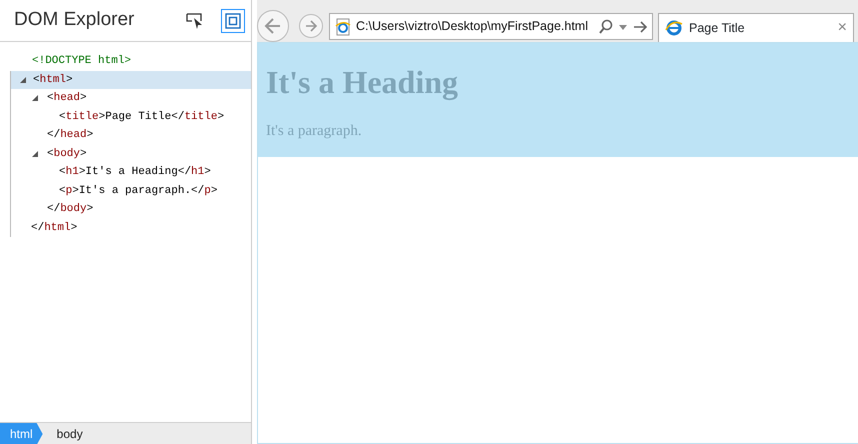  I want to click on address-bar: C:\Users\viztro\Desktop\myFirstPage.html, so click(491, 26).